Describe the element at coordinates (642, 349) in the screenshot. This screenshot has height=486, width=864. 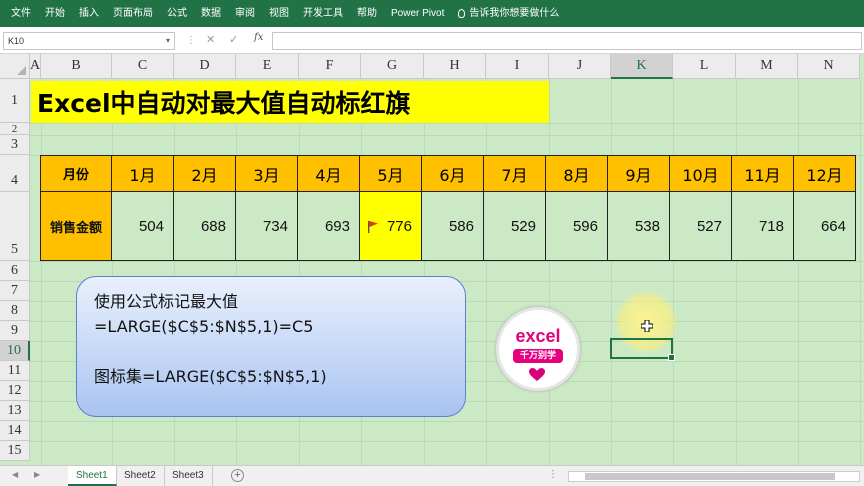
I see `active-cell-k10` at that location.